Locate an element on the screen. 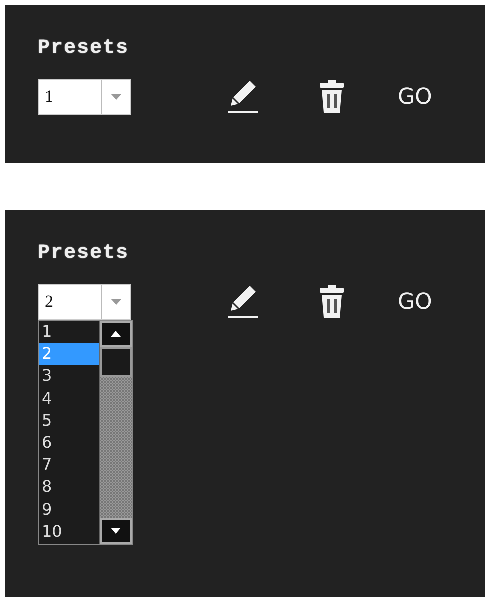  preset-dropdown: 2 is located at coordinates (84, 302).